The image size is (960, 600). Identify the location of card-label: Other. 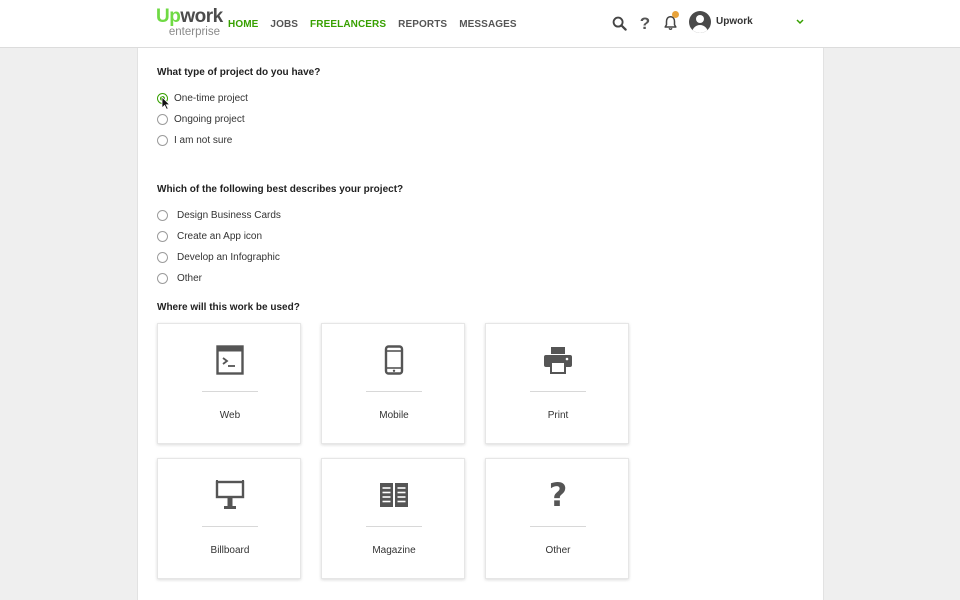
(558, 550).